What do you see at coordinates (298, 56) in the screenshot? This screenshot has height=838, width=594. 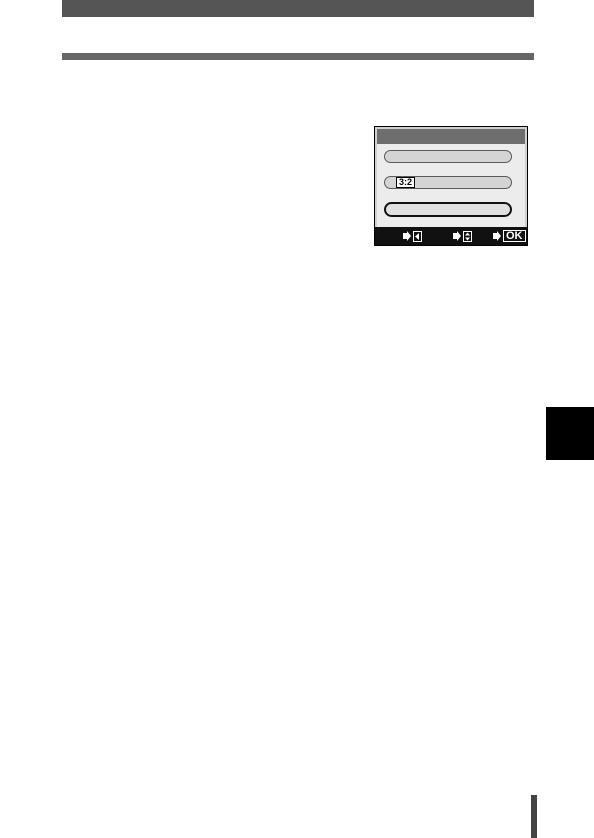 I see `header-rule` at bounding box center [298, 56].